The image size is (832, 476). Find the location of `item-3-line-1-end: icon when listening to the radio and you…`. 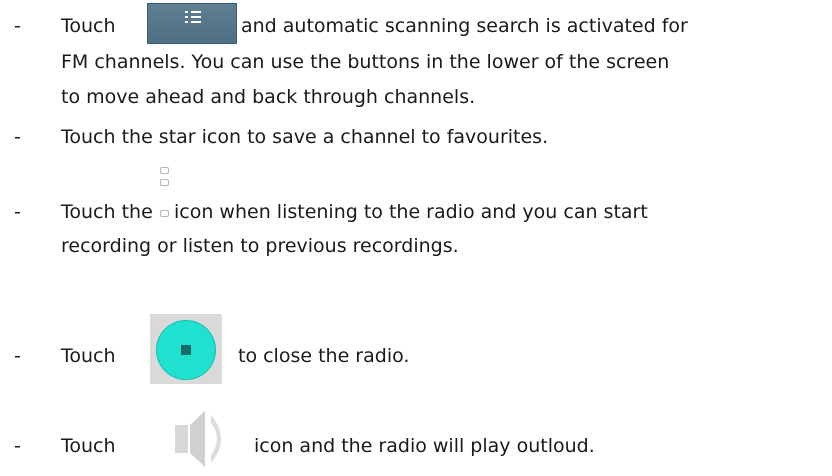

item-3-line-1-end: icon when listening to the radio and you… is located at coordinates (411, 212).